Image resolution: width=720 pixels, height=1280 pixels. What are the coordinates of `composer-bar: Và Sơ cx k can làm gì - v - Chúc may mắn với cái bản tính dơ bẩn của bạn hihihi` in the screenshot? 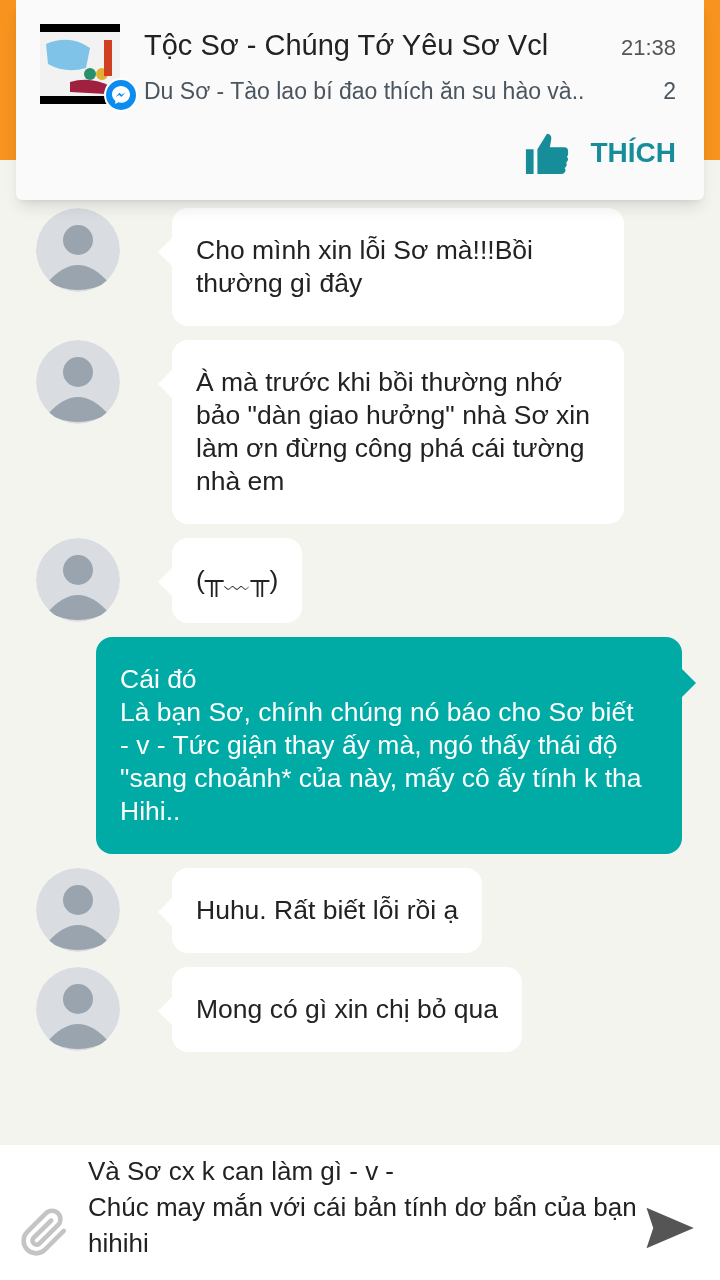 It's located at (360, 1212).